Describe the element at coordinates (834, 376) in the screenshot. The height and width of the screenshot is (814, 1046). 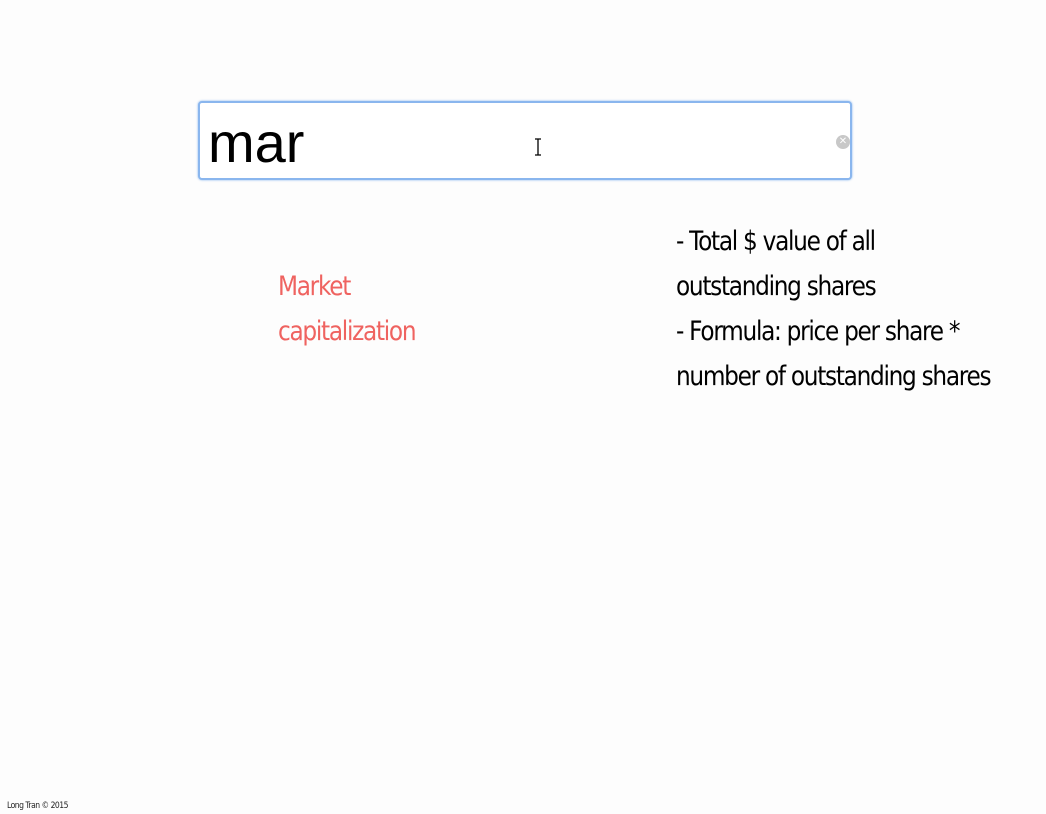
I see `definition-line: number of outstanding shares` at that location.